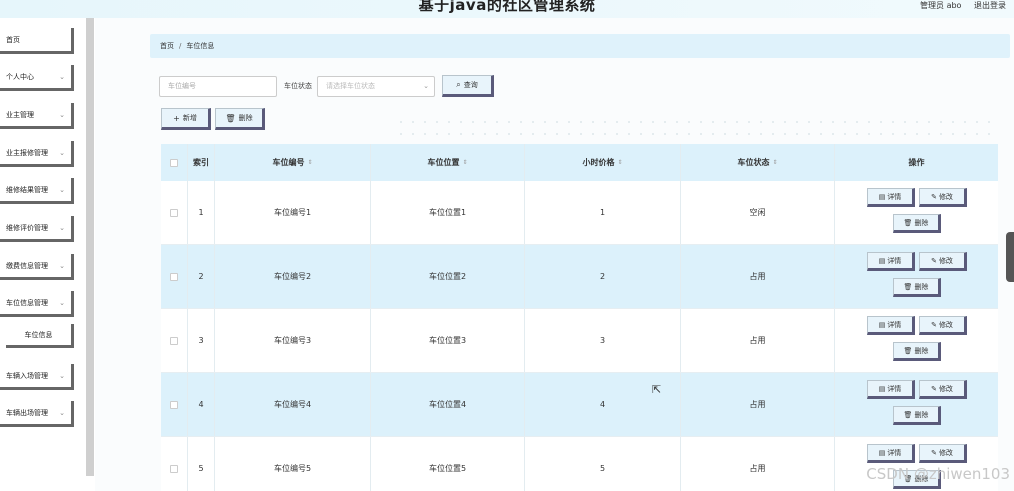 The image size is (1014, 491). What do you see at coordinates (448, 212) in the screenshot?
I see `position-cell: 车位位置1` at bounding box center [448, 212].